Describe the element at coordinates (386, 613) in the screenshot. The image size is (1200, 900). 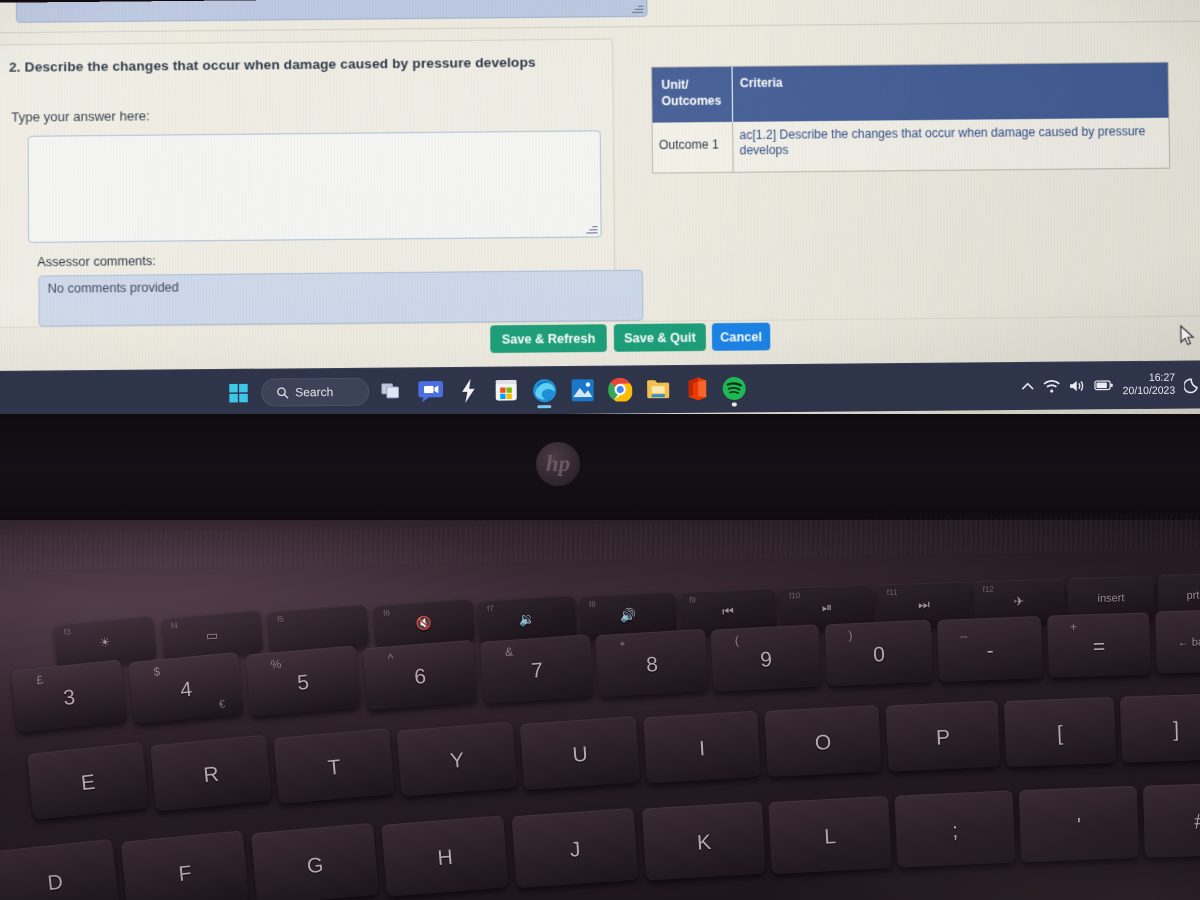
I see `key-fn-label: f6` at that location.